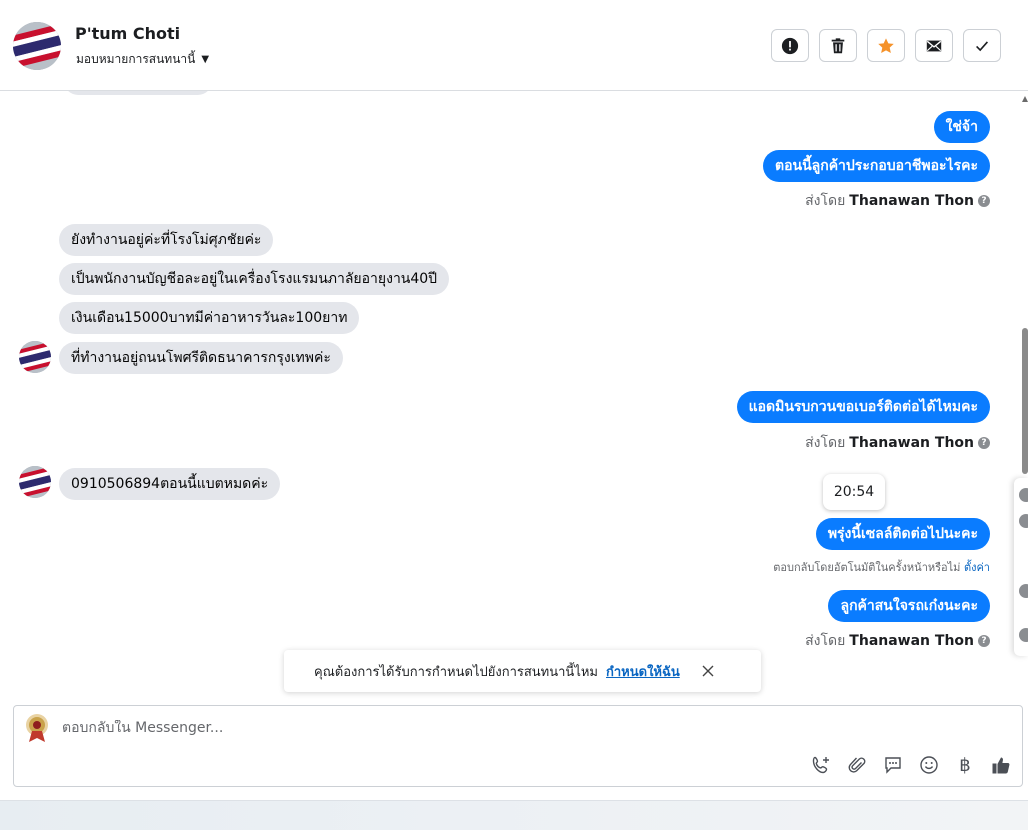 The image size is (1028, 830). Describe the element at coordinates (643, 671) in the screenshot. I see `assign-to-me-link: กำหนดให้ฉัน` at that location.